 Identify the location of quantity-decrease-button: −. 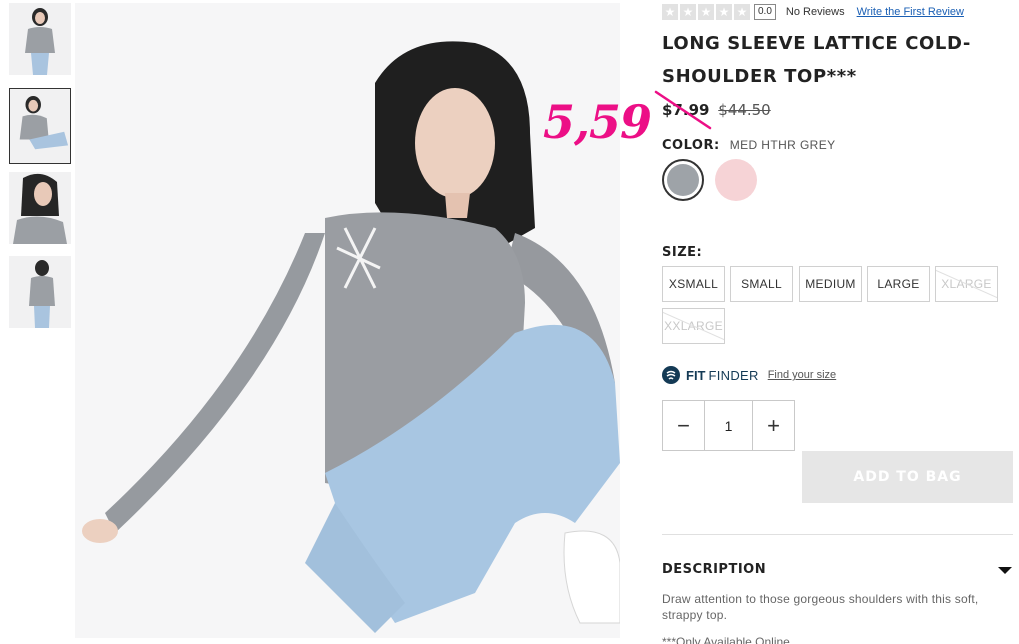
(683, 425).